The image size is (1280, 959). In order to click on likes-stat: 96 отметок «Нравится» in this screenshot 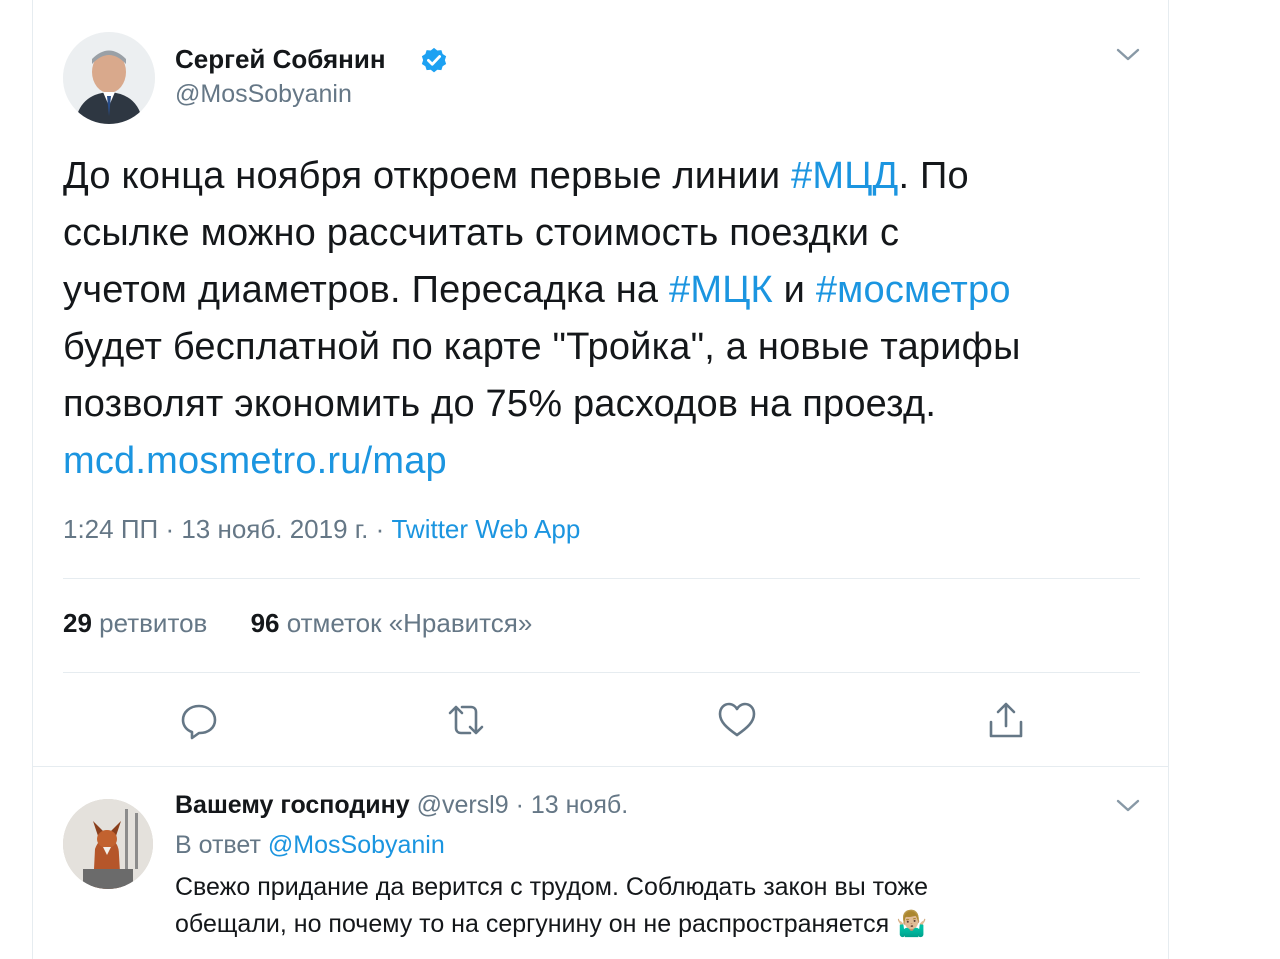, I will do `click(392, 623)`.